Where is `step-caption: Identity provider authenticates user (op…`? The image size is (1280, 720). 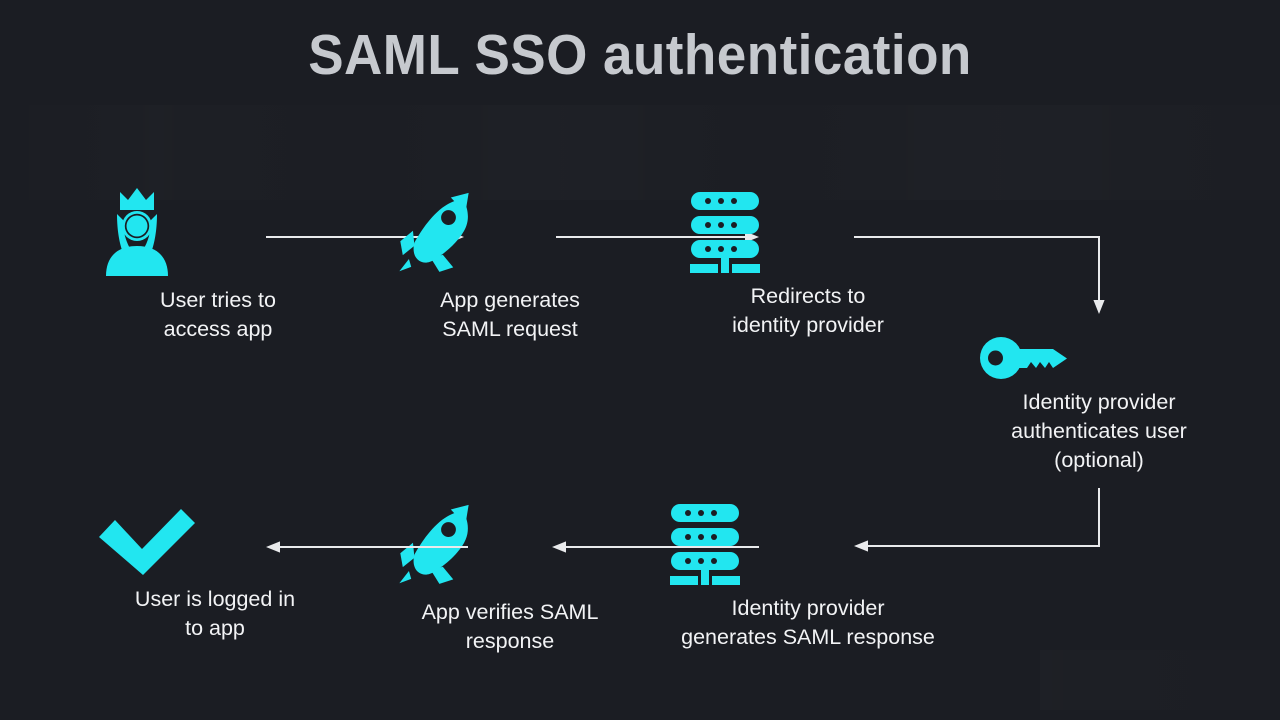 step-caption: Identity provider authenticates user (op… is located at coordinates (1099, 431).